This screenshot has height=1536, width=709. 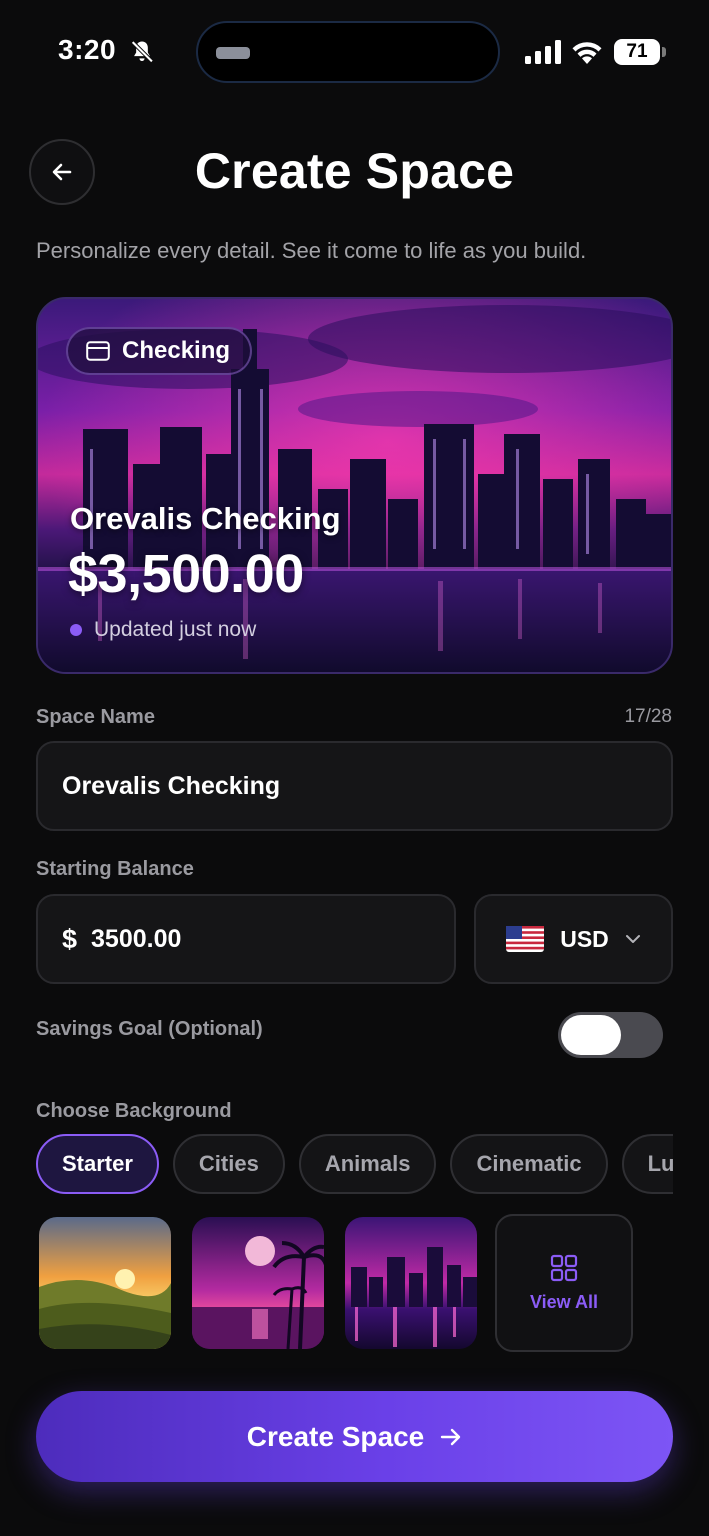 What do you see at coordinates (591, 1035) in the screenshot?
I see `toggle-knob` at bounding box center [591, 1035].